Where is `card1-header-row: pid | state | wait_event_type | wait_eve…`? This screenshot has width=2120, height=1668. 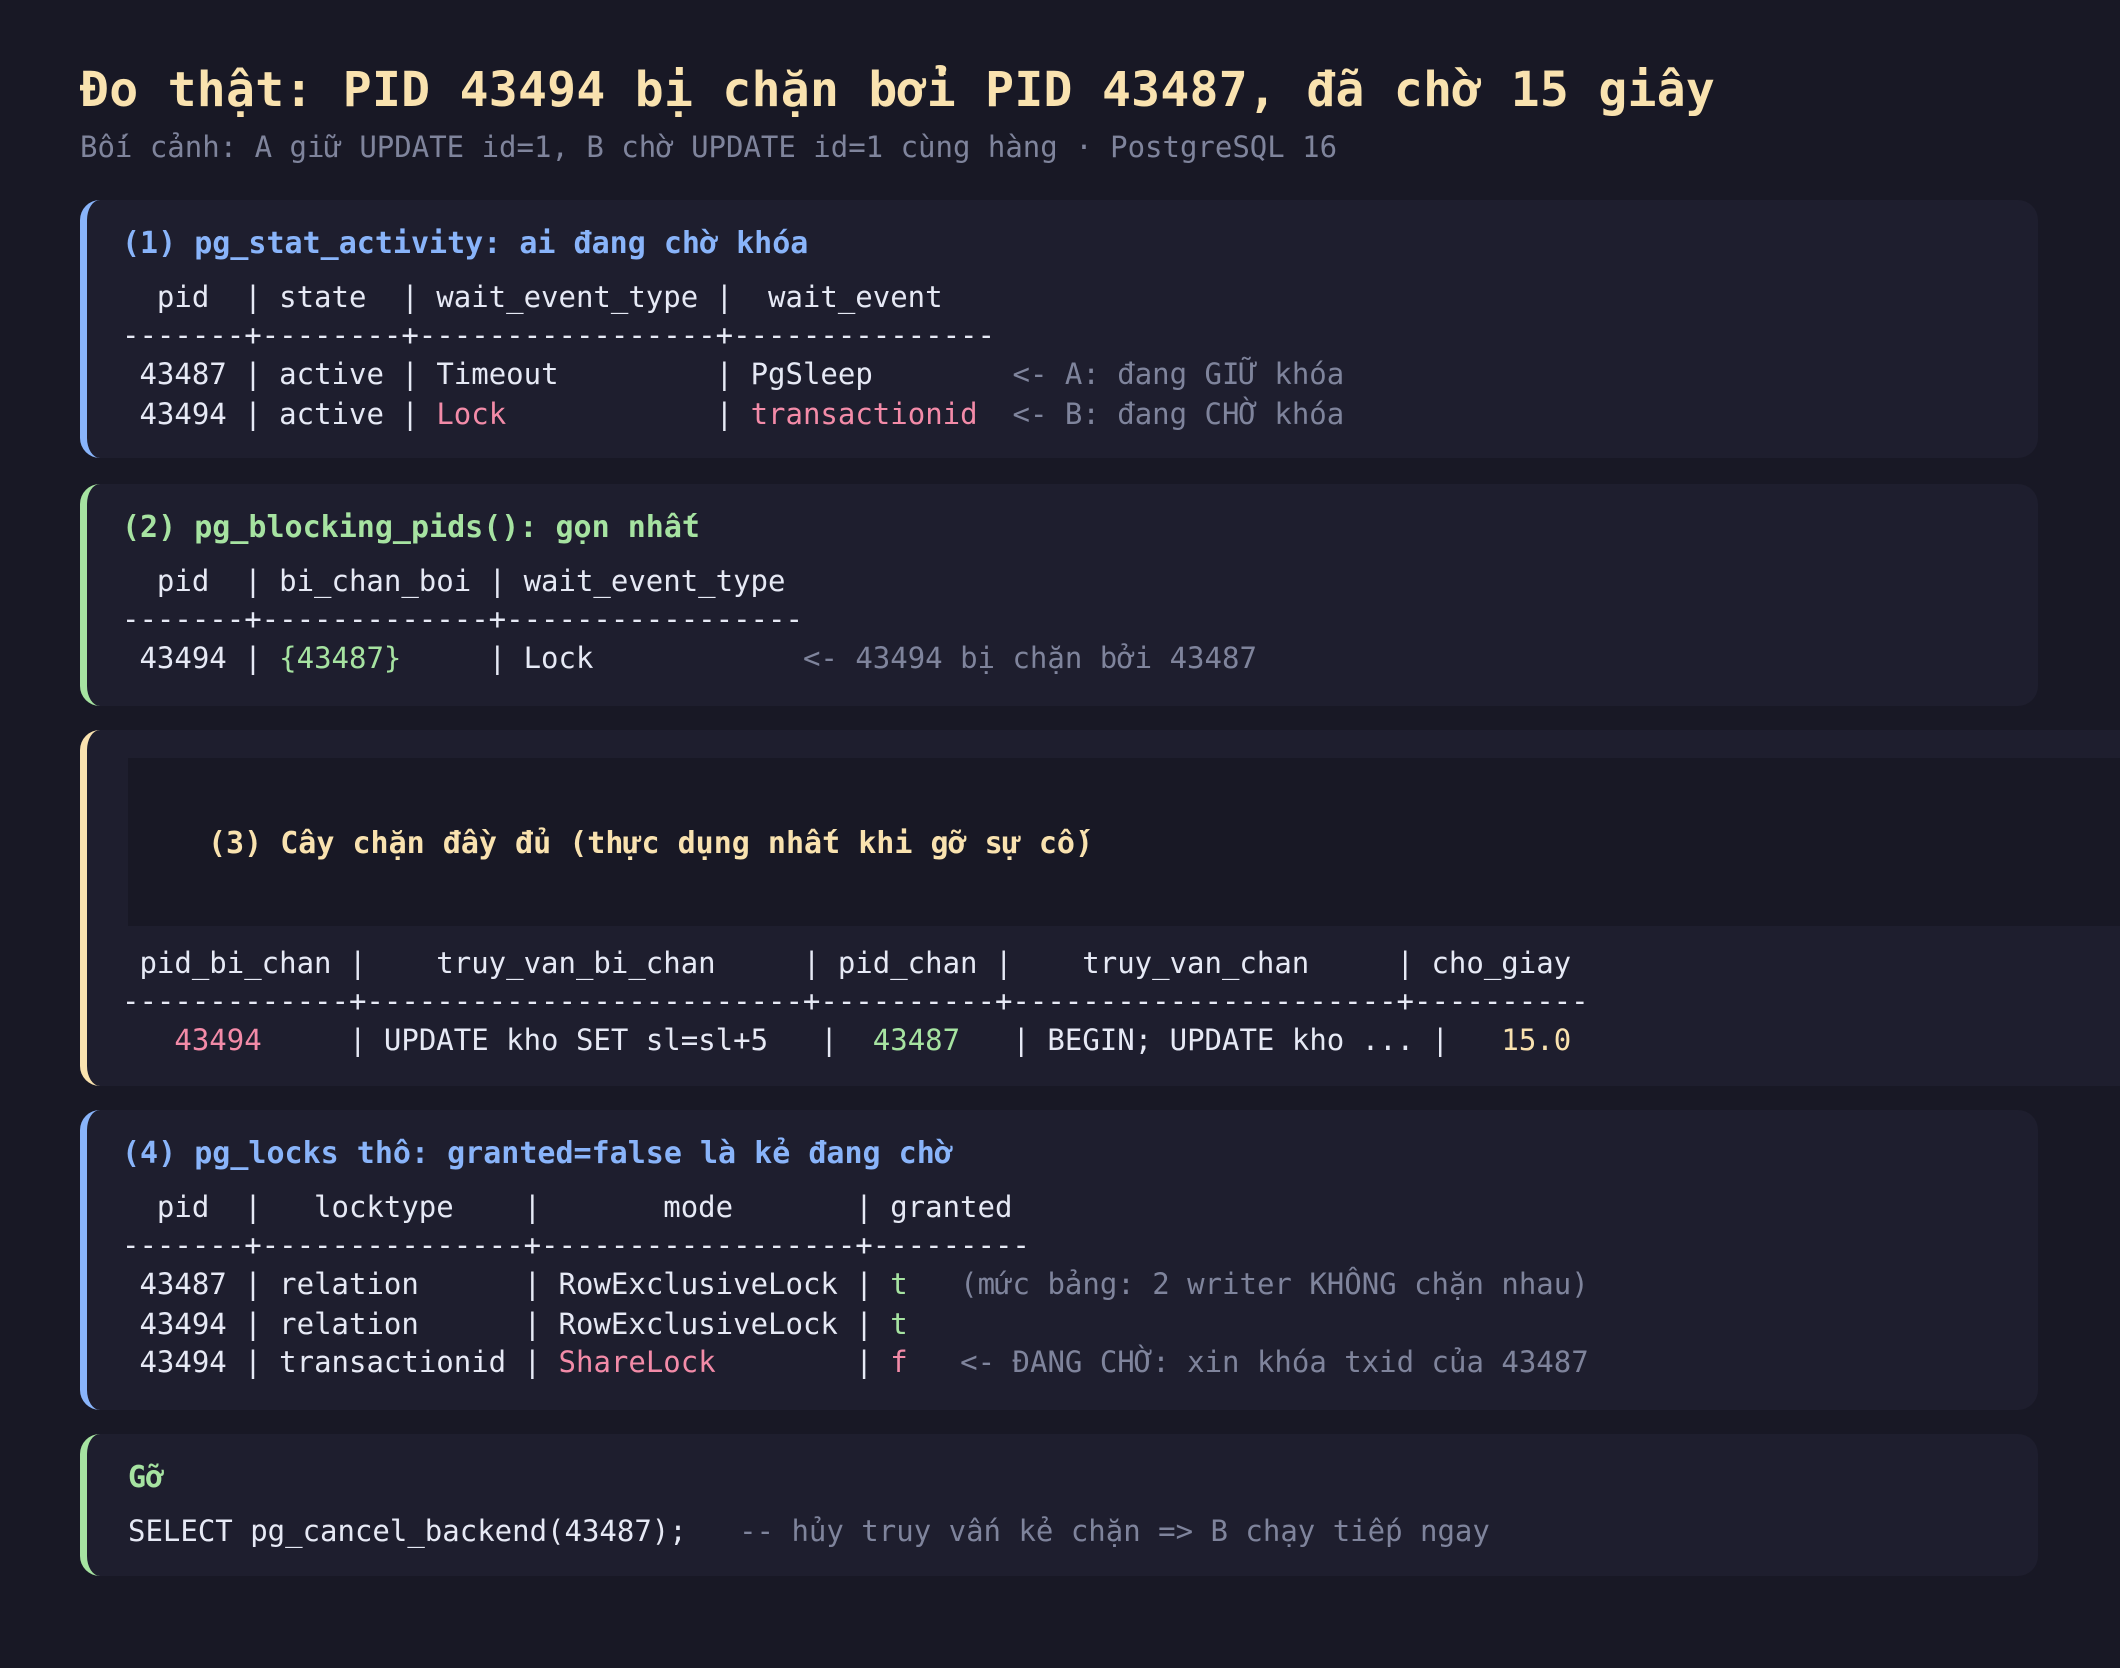 card1-header-row: pid | state | wait_event_type | wait_eve… is located at coordinates (532, 297).